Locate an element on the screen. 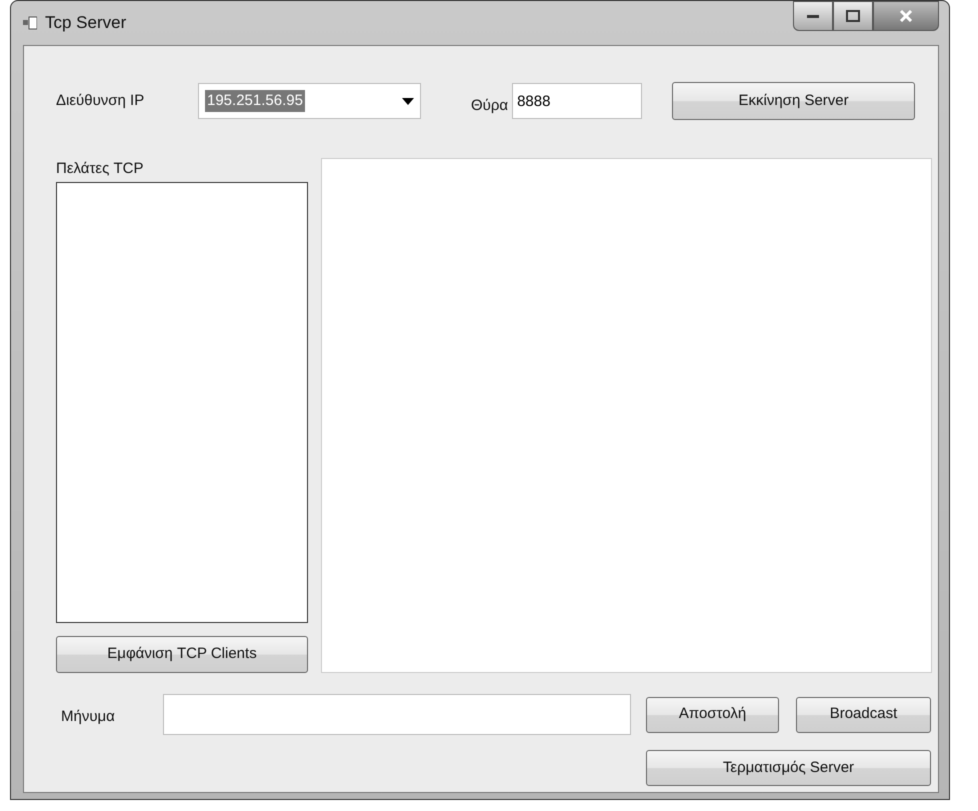  action-button: Αποστολή is located at coordinates (712, 714).